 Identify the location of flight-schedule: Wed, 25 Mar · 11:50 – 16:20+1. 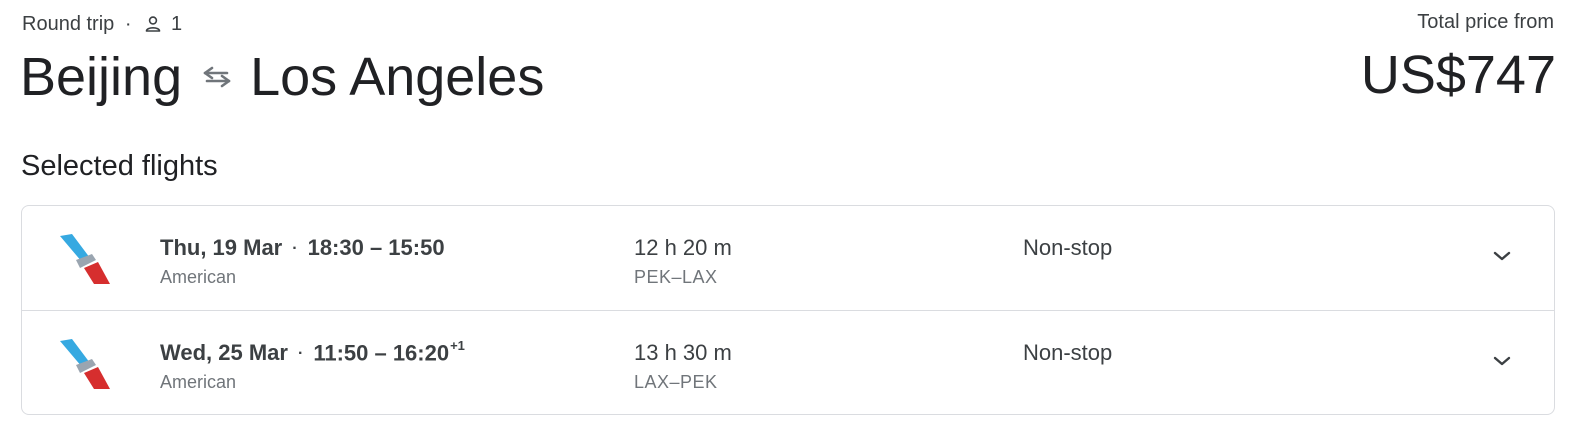
(312, 353).